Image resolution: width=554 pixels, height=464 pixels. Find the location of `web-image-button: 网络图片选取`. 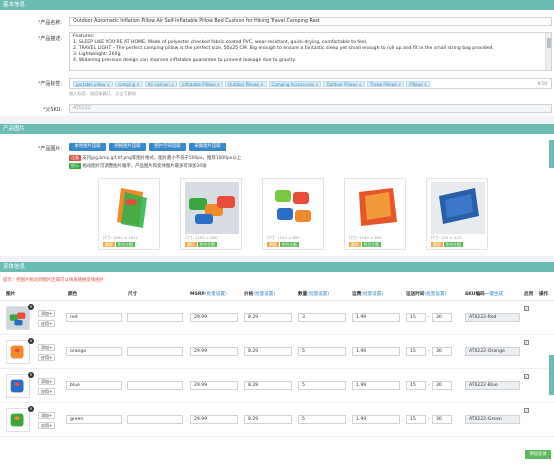

web-image-button: 网络图片选取 is located at coordinates (127, 147).